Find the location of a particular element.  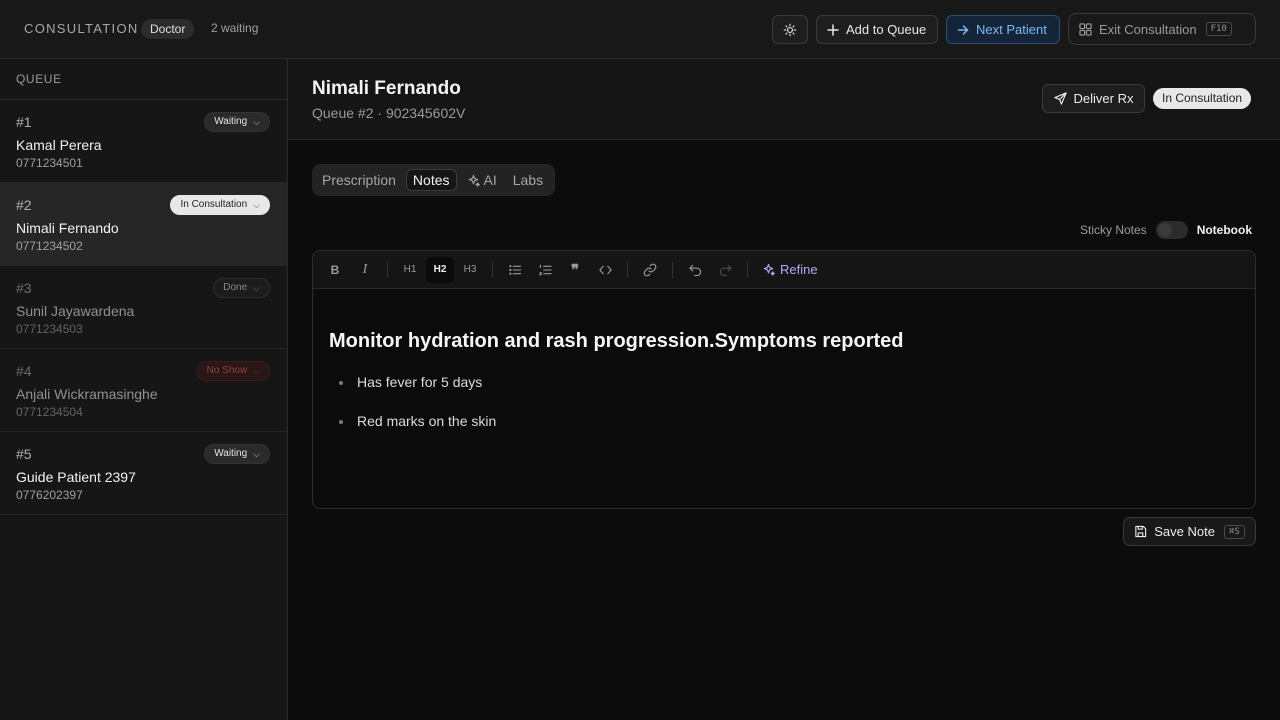

status-dropdown: Done ⌵ is located at coordinates (241, 288).